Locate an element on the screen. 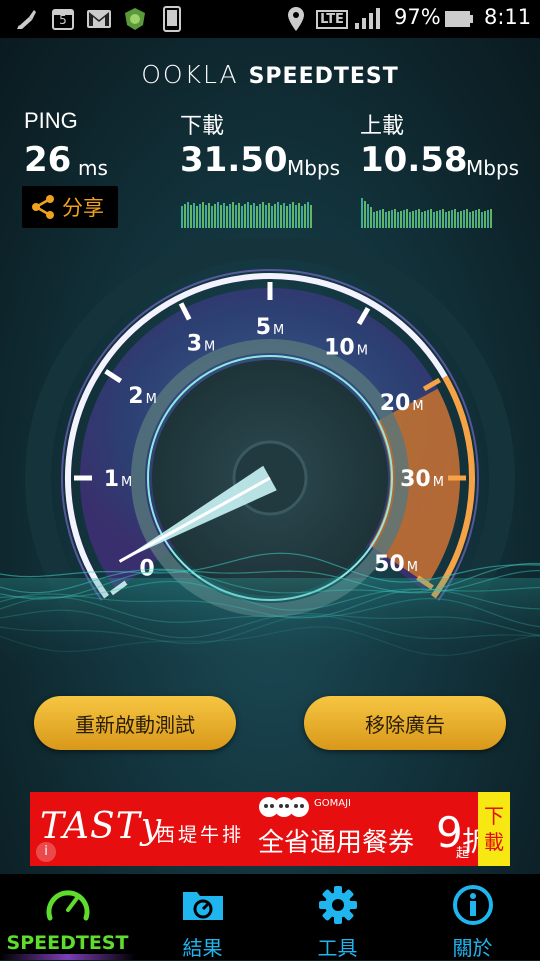  ad-download-char-1: 下 is located at coordinates (494, 816).